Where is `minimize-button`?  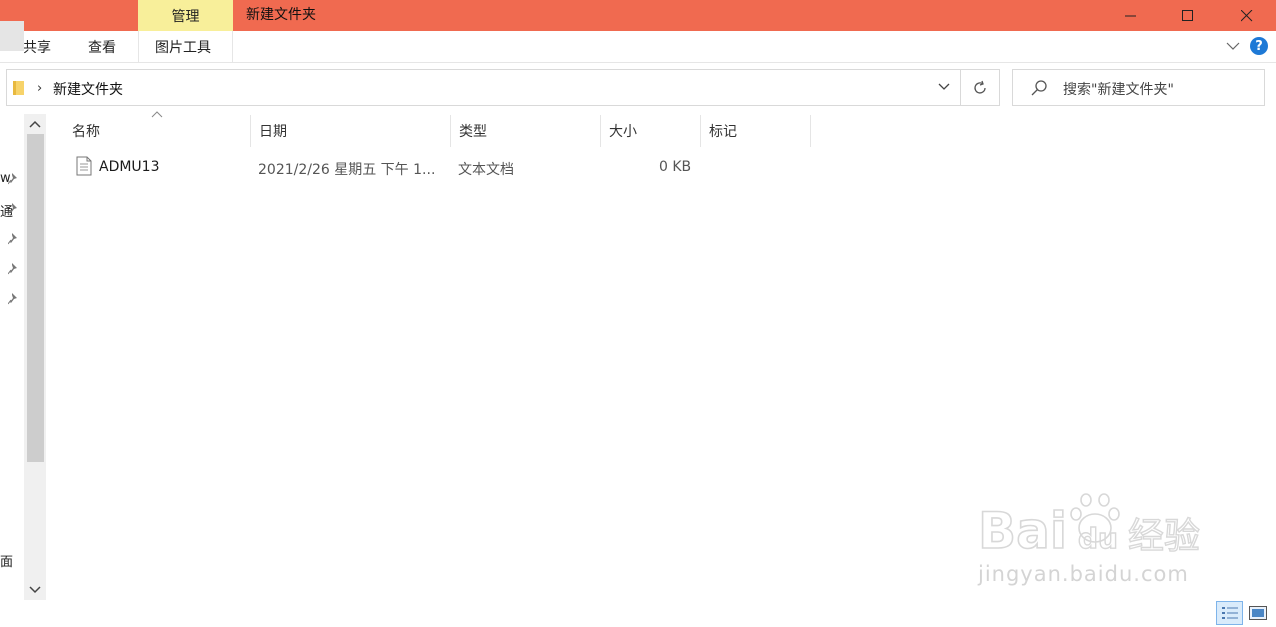
minimize-button is located at coordinates (1131, 15).